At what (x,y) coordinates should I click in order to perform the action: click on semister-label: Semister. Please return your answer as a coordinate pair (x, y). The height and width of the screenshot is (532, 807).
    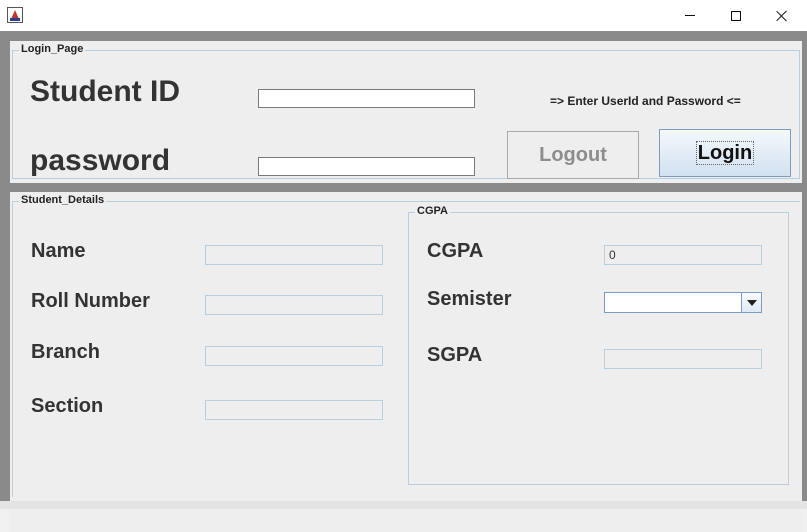
    Looking at the image, I should click on (469, 299).